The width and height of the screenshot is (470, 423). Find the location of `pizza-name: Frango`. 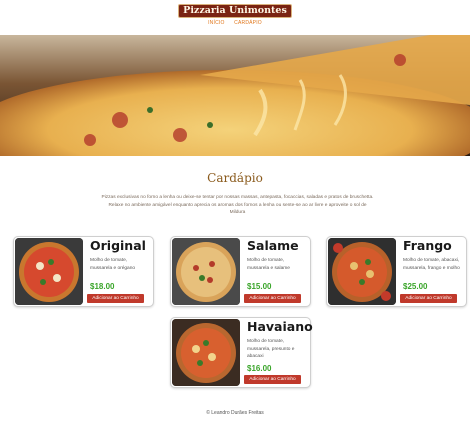

pizza-name: Frango is located at coordinates (427, 245).